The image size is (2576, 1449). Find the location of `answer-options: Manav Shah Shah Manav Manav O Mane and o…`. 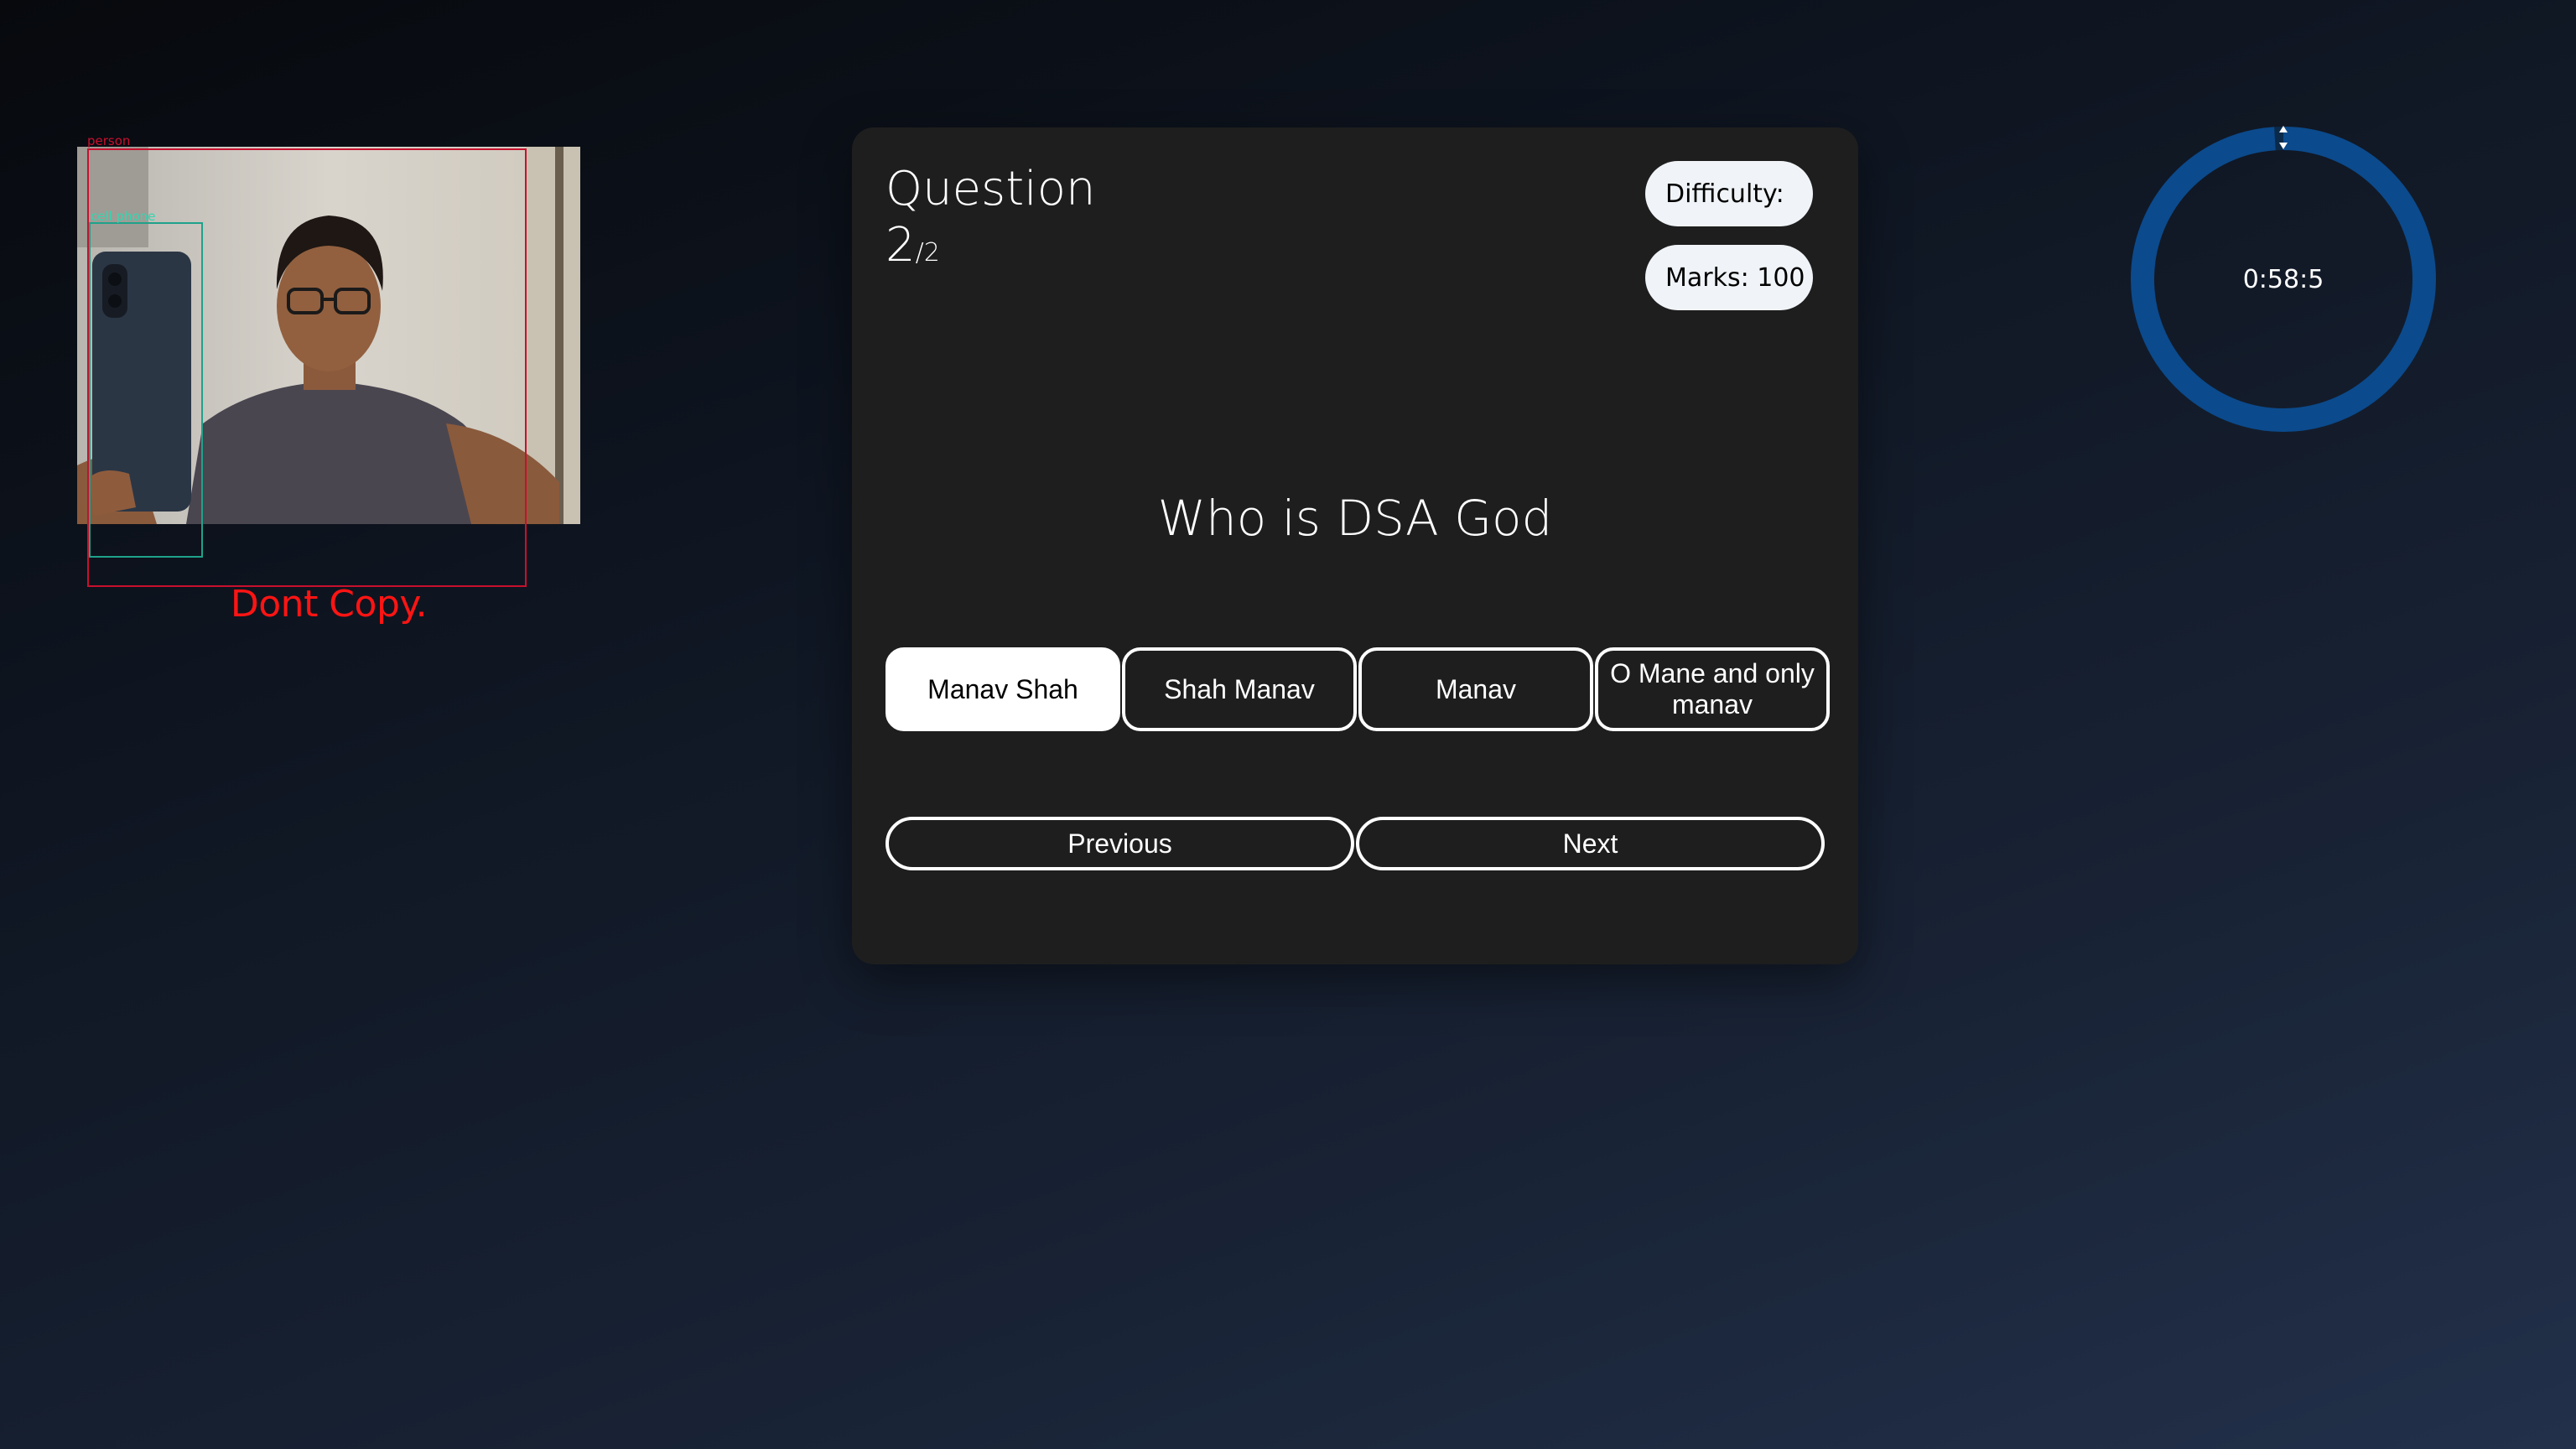

answer-options: Manav Shah Shah Manav Manav O Mane and o… is located at coordinates (1363, 689).